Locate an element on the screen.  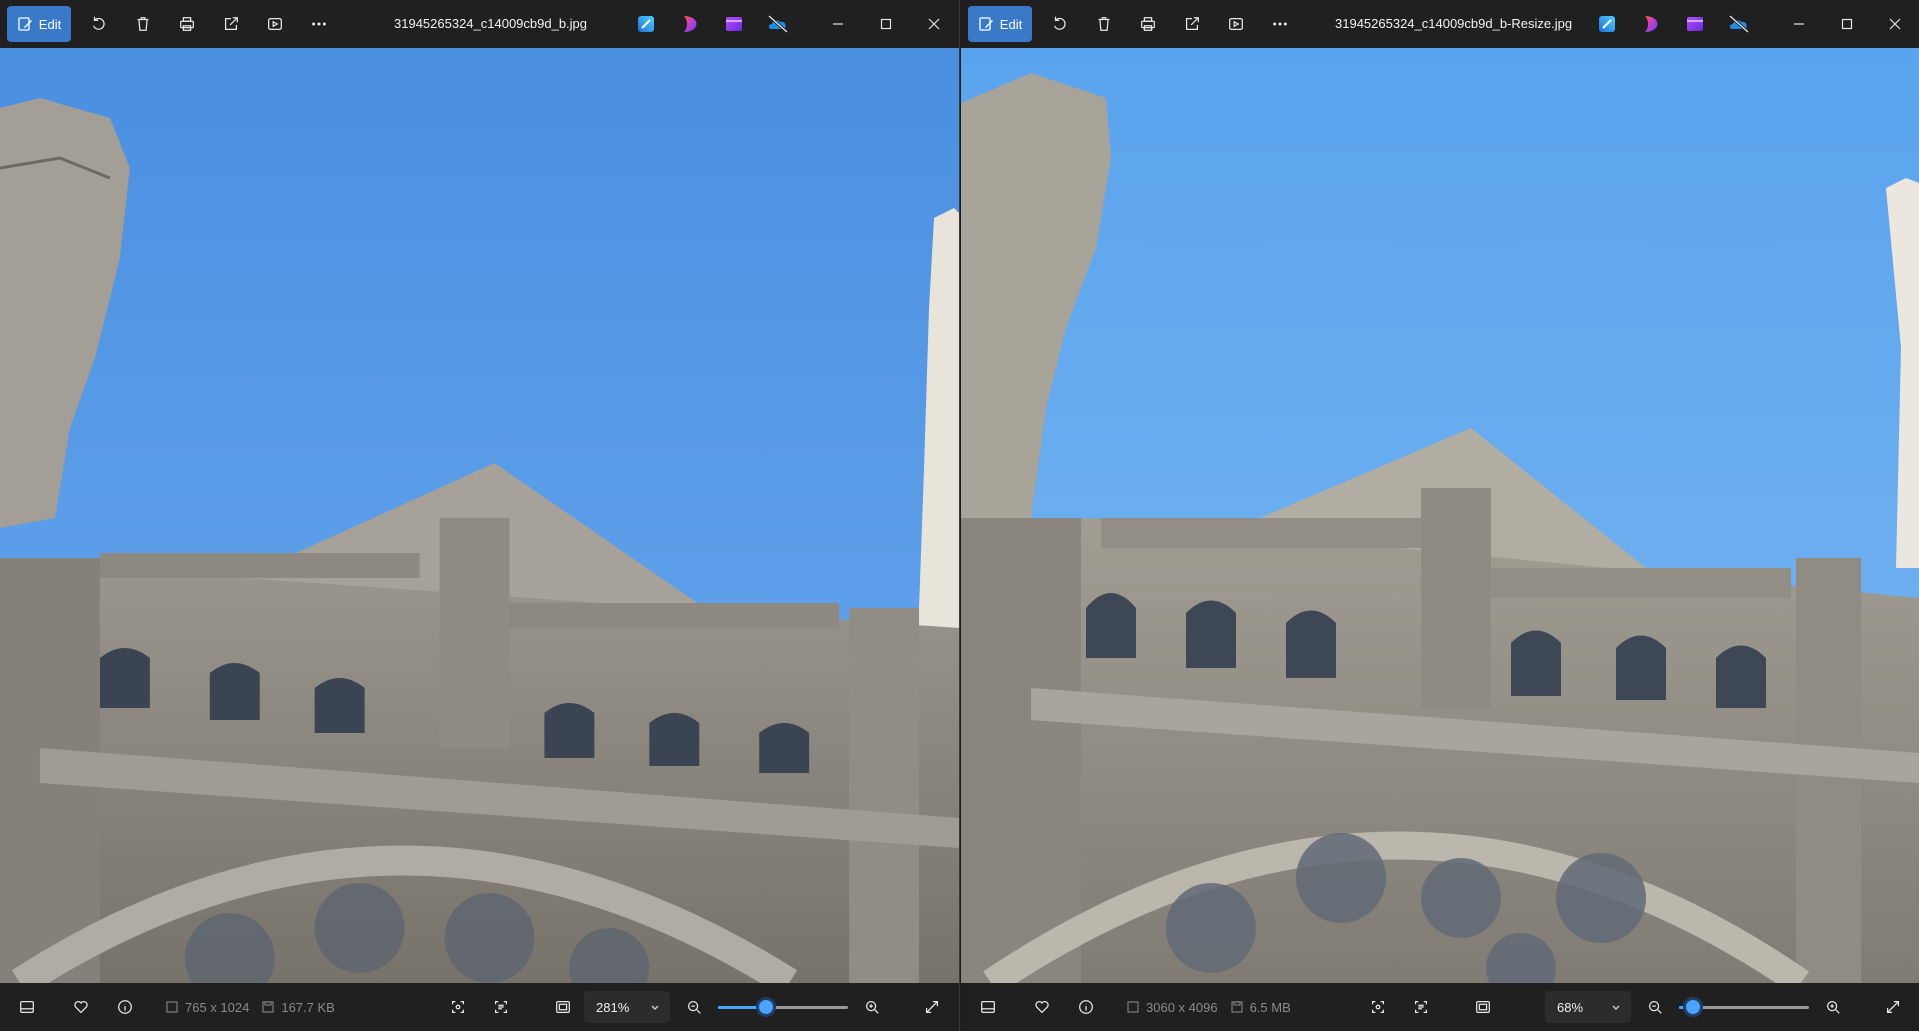
fit-icon is located at coordinates (1378, 1007).